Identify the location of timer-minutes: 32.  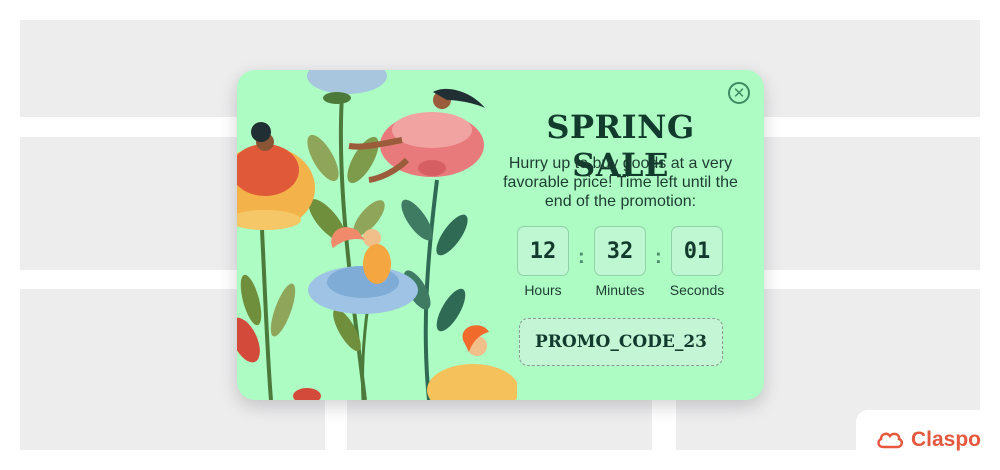
(620, 251).